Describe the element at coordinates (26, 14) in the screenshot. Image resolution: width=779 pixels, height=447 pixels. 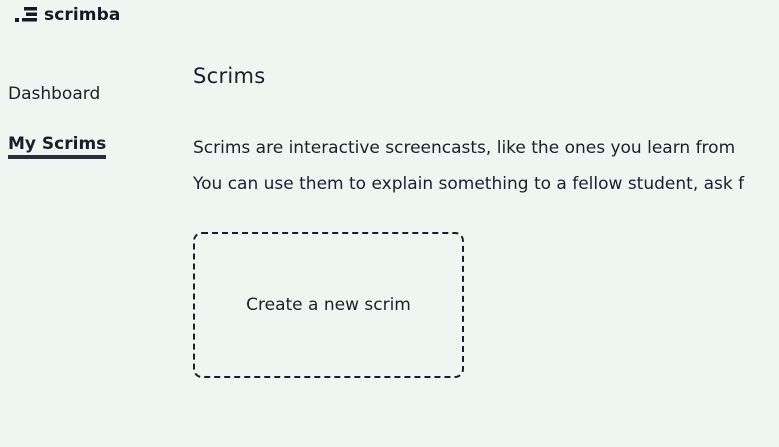
I see `scrimba-logo-icon` at that location.